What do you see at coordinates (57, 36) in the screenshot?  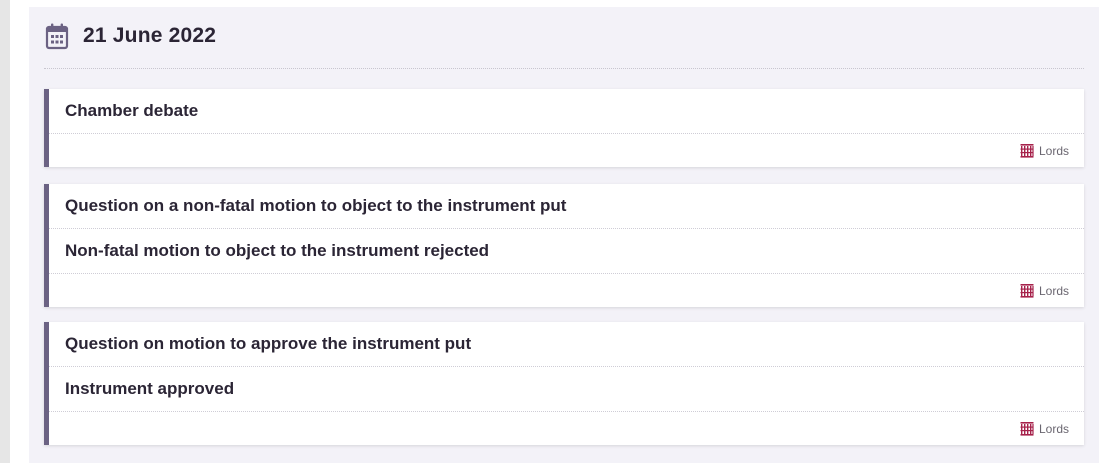 I see `calendar-icon` at bounding box center [57, 36].